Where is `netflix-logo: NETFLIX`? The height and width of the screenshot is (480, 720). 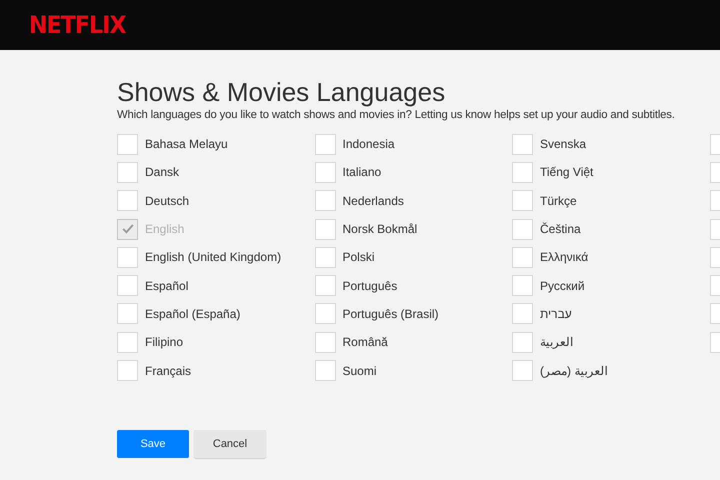 netflix-logo: NETFLIX is located at coordinates (77, 25).